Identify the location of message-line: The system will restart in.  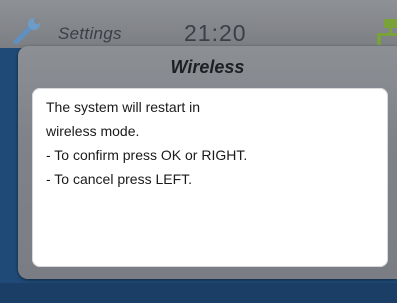
(123, 107).